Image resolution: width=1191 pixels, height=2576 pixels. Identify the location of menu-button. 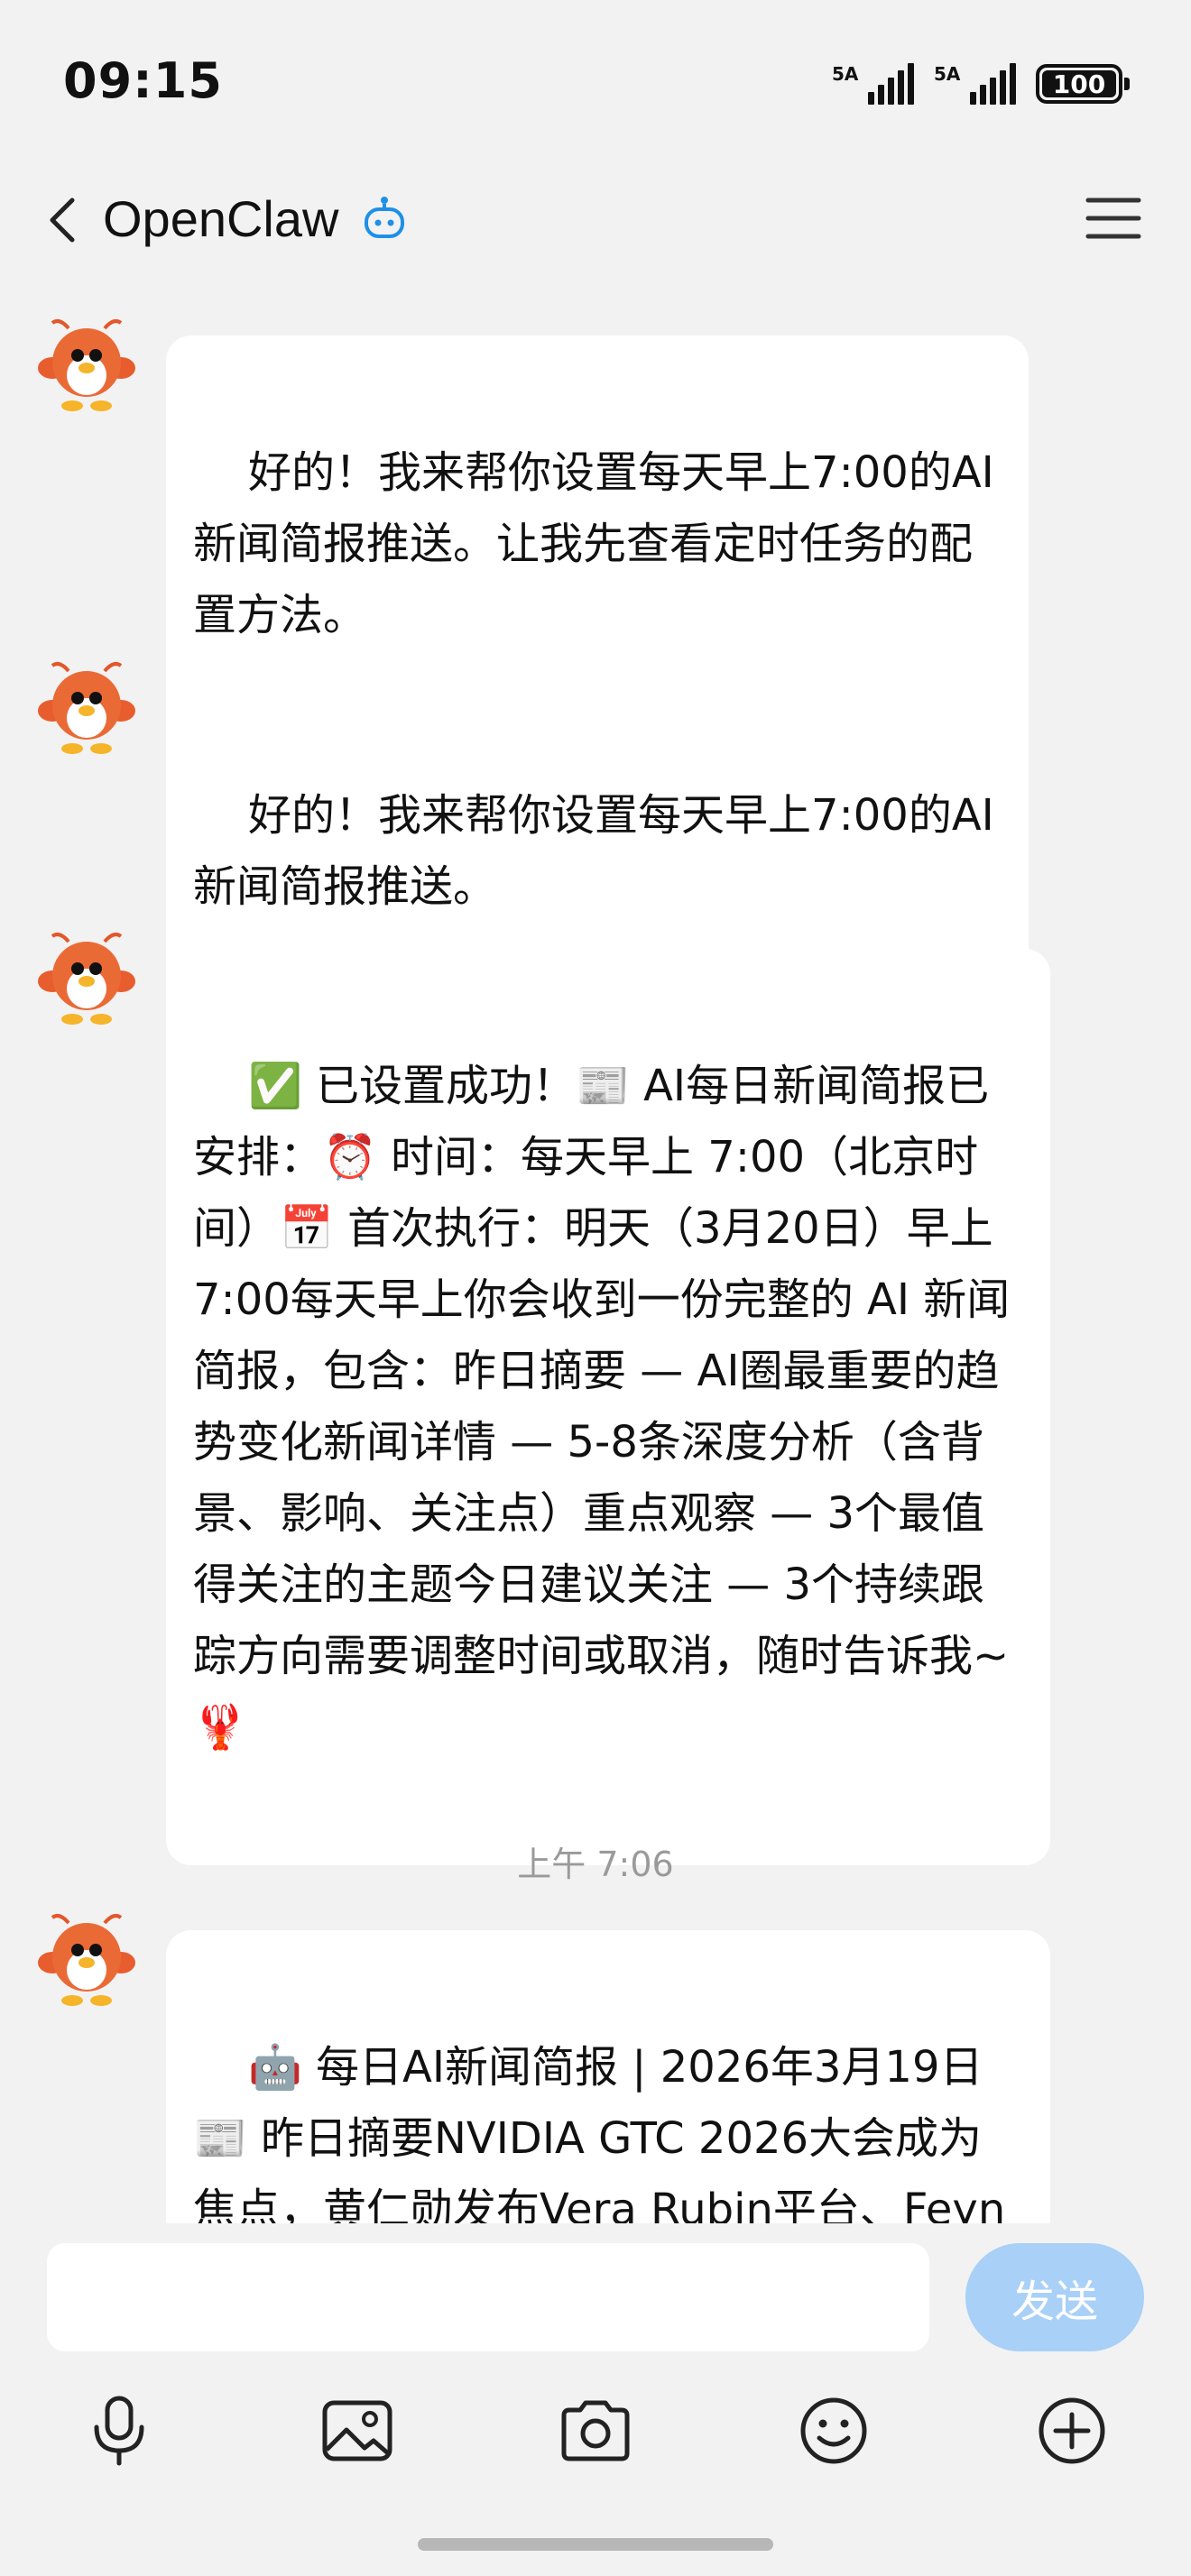
(1113, 218).